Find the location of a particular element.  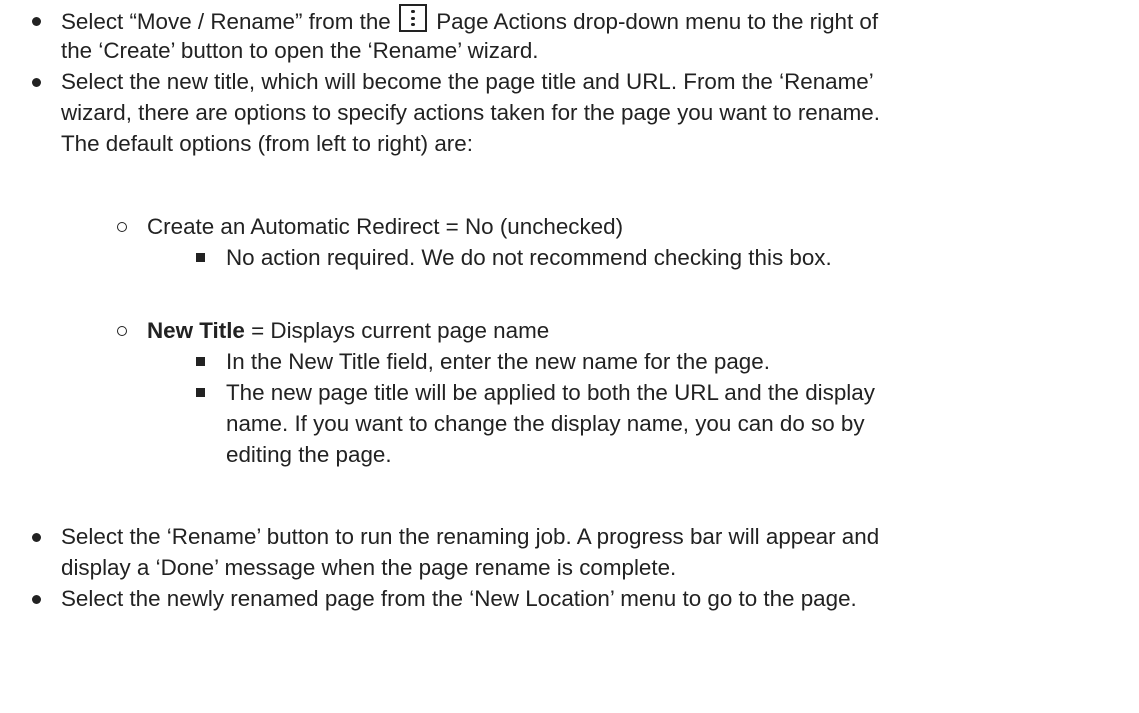

step-text: Select “Move / Rename” from the is located at coordinates (226, 21).